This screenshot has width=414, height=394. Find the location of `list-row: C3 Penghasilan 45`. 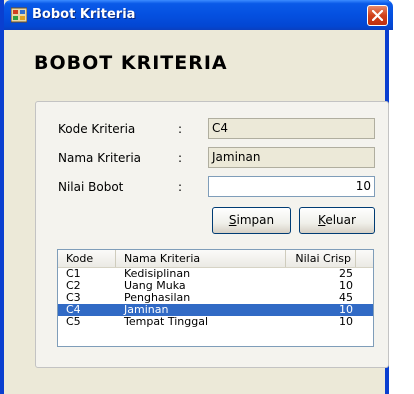

list-row: C3 Penghasilan 45 is located at coordinates (215, 298).